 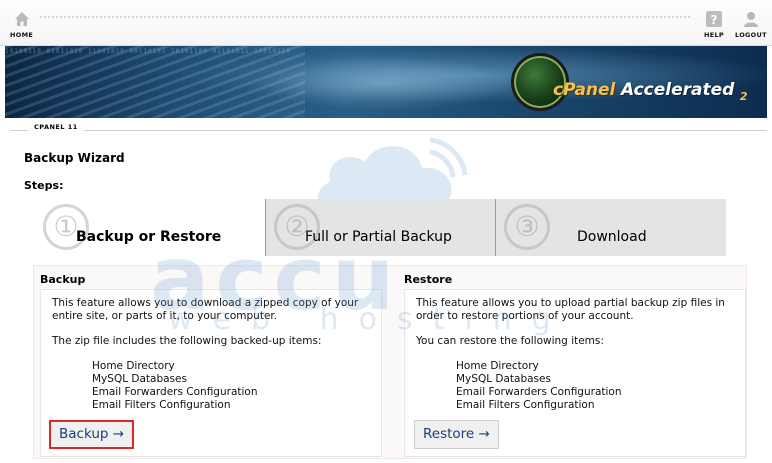 I want to click on logout-button: LOGOUT, so click(x=751, y=24).